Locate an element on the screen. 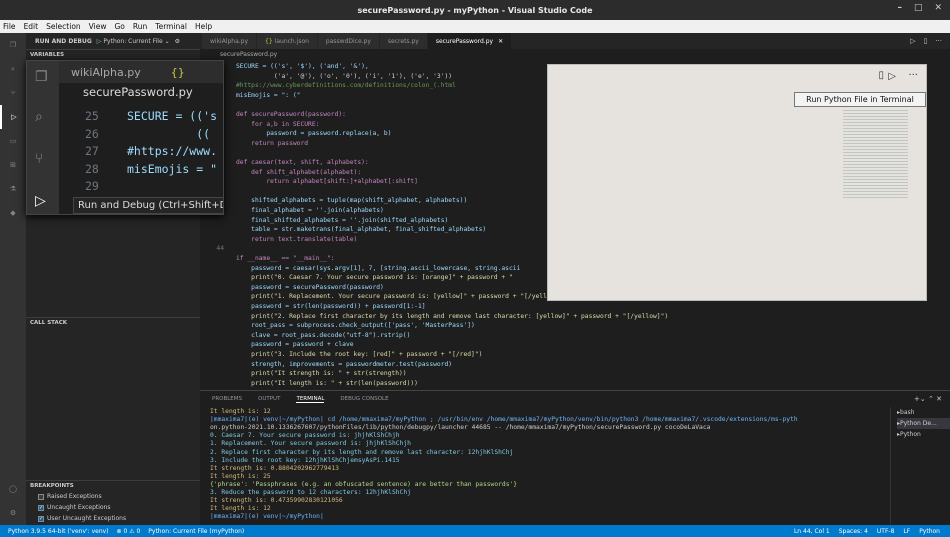 This screenshot has width=950, height=537. add-terminal-icon: +⌄ is located at coordinates (920, 399).